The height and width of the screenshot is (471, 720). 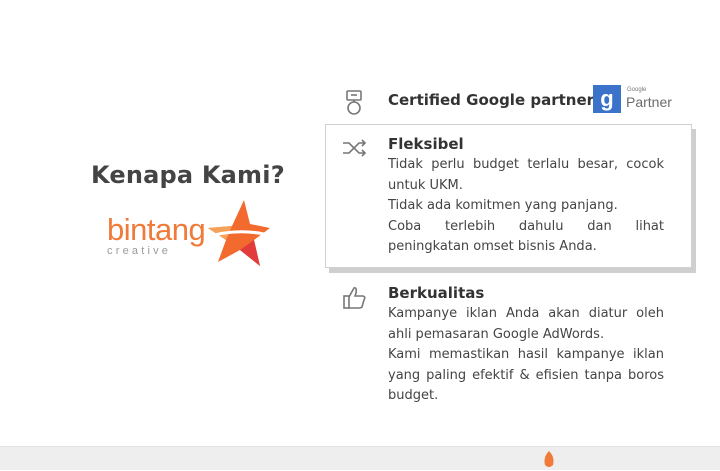 I want to click on google-partner-badge: g Google Partner, so click(x=633, y=100).